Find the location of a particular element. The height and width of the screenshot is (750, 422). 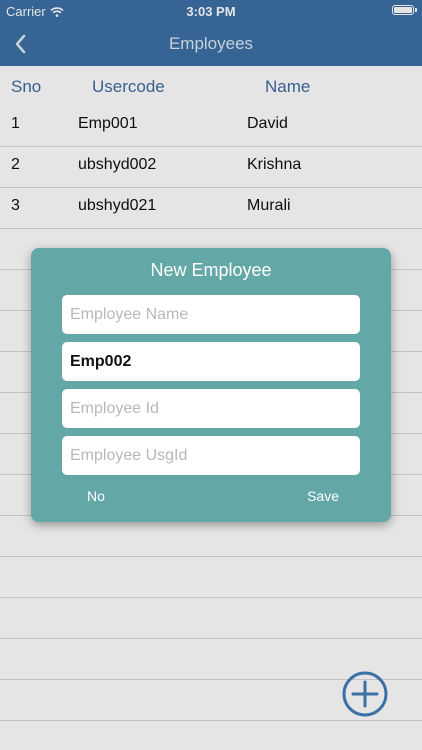

dialog-title: New Employee is located at coordinates (211, 270).